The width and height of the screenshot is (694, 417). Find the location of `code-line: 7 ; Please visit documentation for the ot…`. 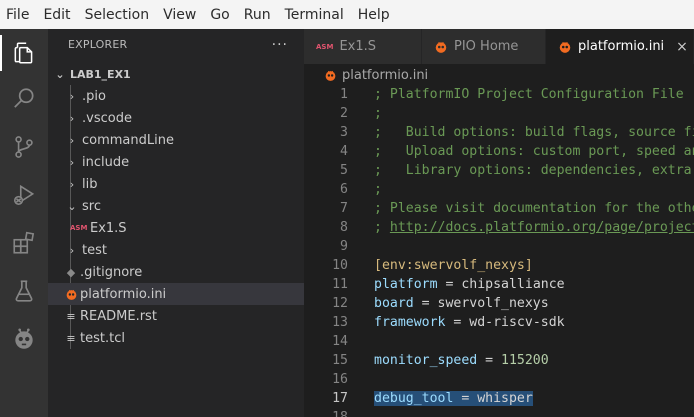

code-line: 7 ; Please visit documentation for the ot… is located at coordinates (499, 208).